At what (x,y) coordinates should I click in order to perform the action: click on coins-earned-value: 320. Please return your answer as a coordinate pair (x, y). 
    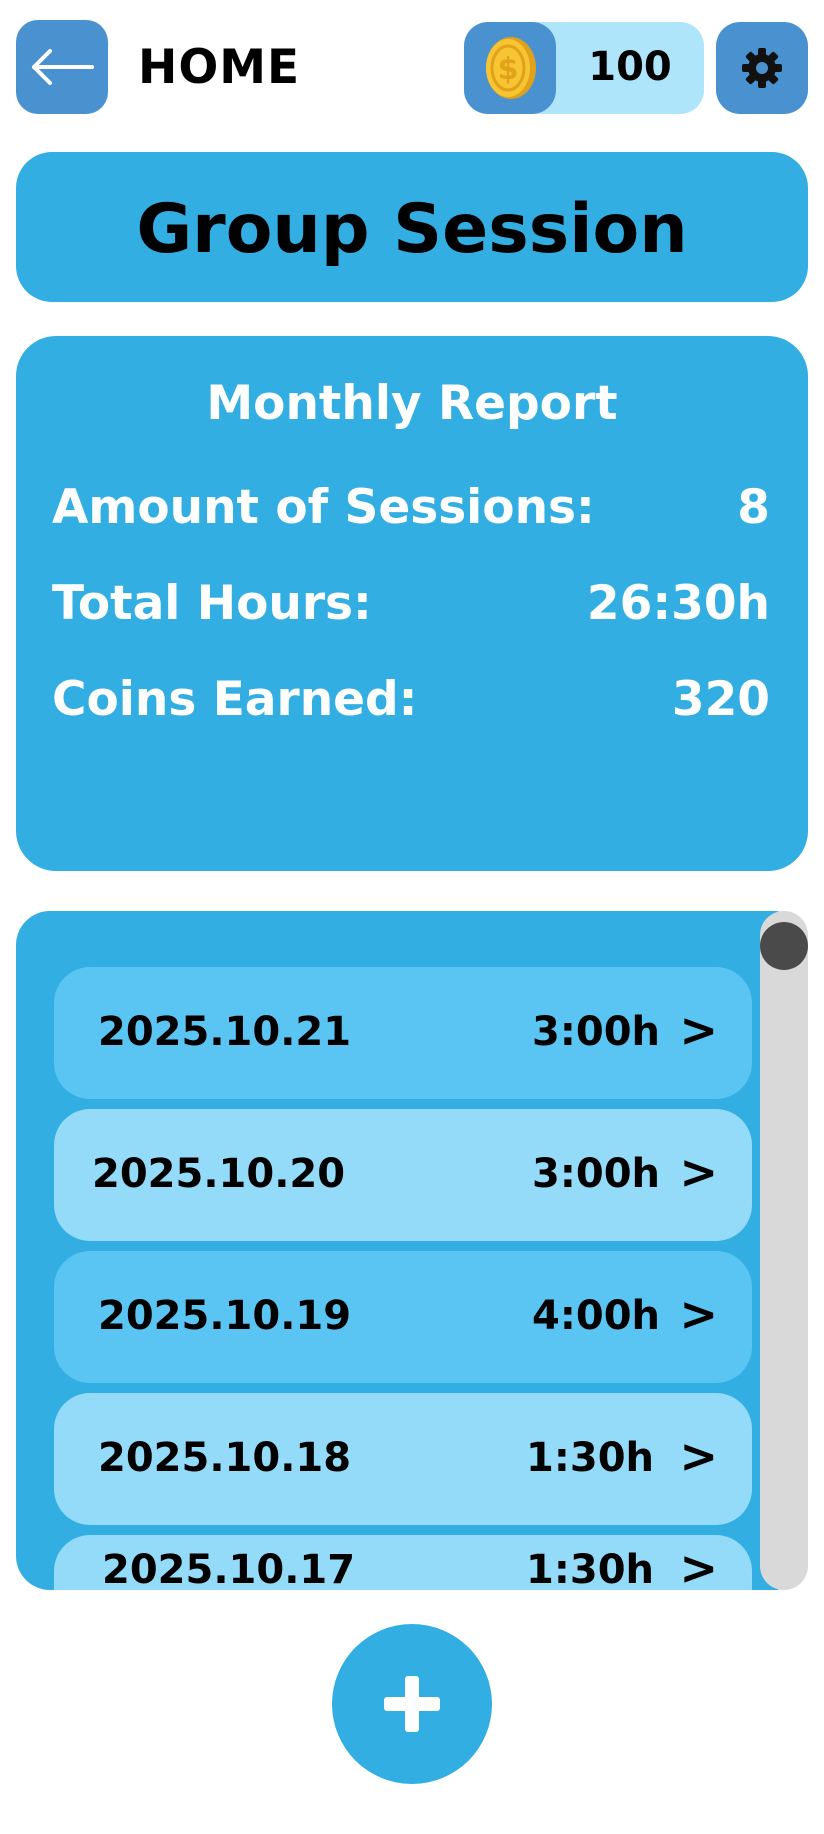
    Looking at the image, I should click on (720, 699).